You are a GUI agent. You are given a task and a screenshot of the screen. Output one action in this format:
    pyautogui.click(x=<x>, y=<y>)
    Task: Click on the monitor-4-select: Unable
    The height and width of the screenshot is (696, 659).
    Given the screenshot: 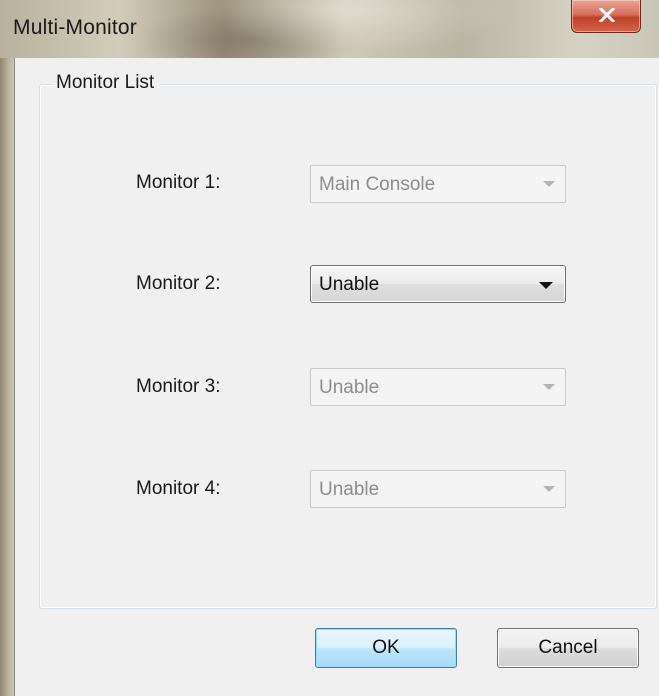 What is the action you would take?
    pyautogui.click(x=438, y=489)
    